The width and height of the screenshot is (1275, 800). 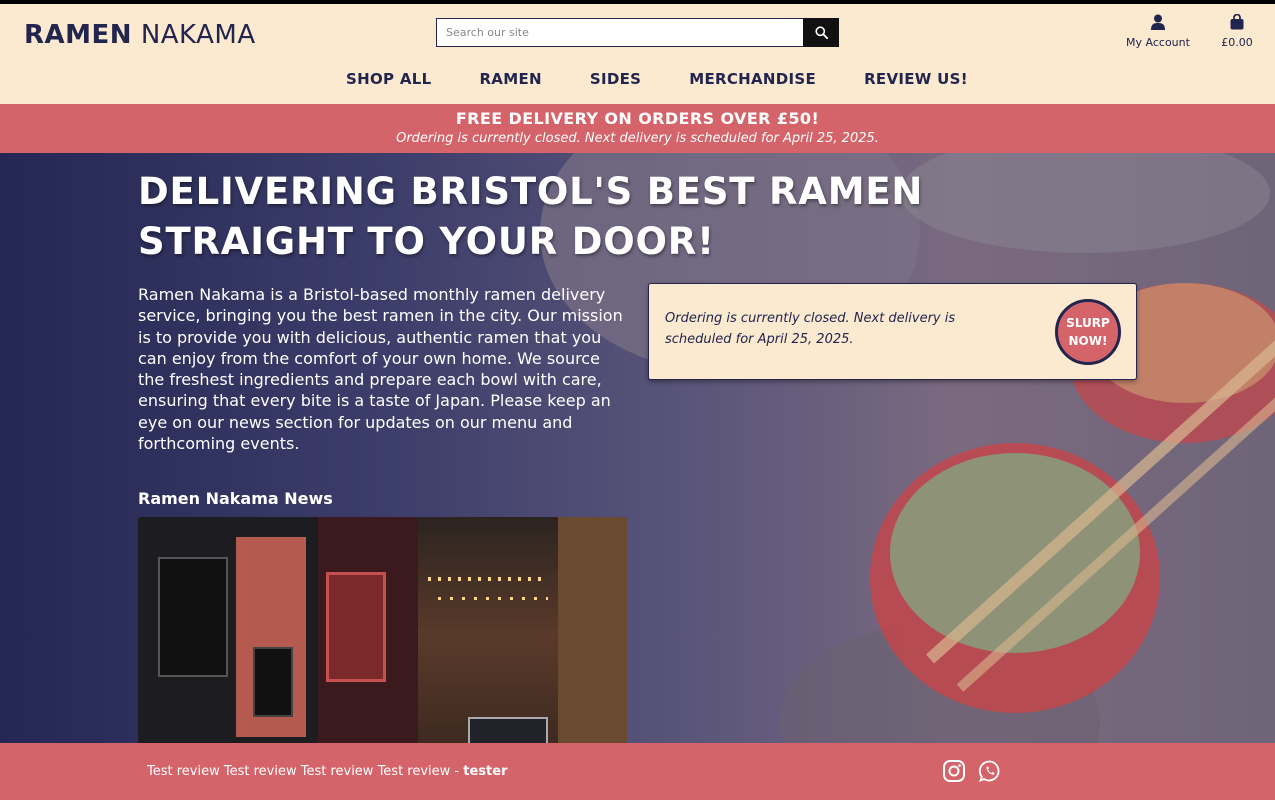 What do you see at coordinates (193, 617) in the screenshot?
I see `news-image-chalkboard` at bounding box center [193, 617].